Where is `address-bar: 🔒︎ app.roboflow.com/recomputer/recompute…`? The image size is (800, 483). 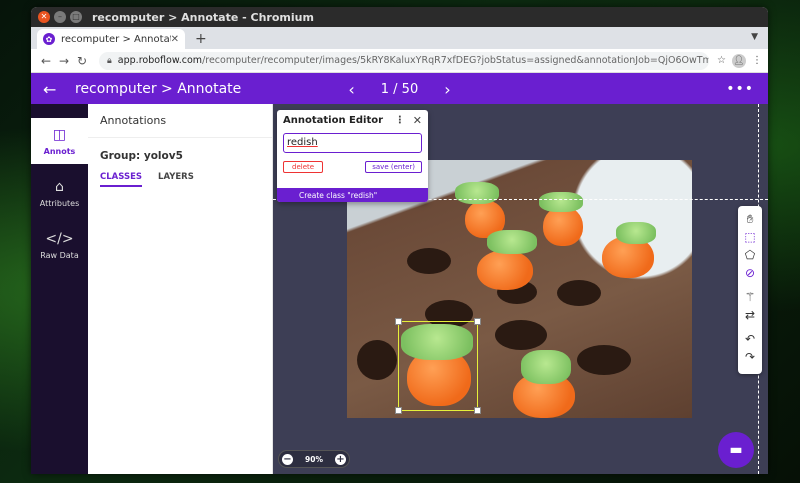 address-bar: 🔒︎ app.roboflow.com/recomputer/recompute… is located at coordinates (404, 60).